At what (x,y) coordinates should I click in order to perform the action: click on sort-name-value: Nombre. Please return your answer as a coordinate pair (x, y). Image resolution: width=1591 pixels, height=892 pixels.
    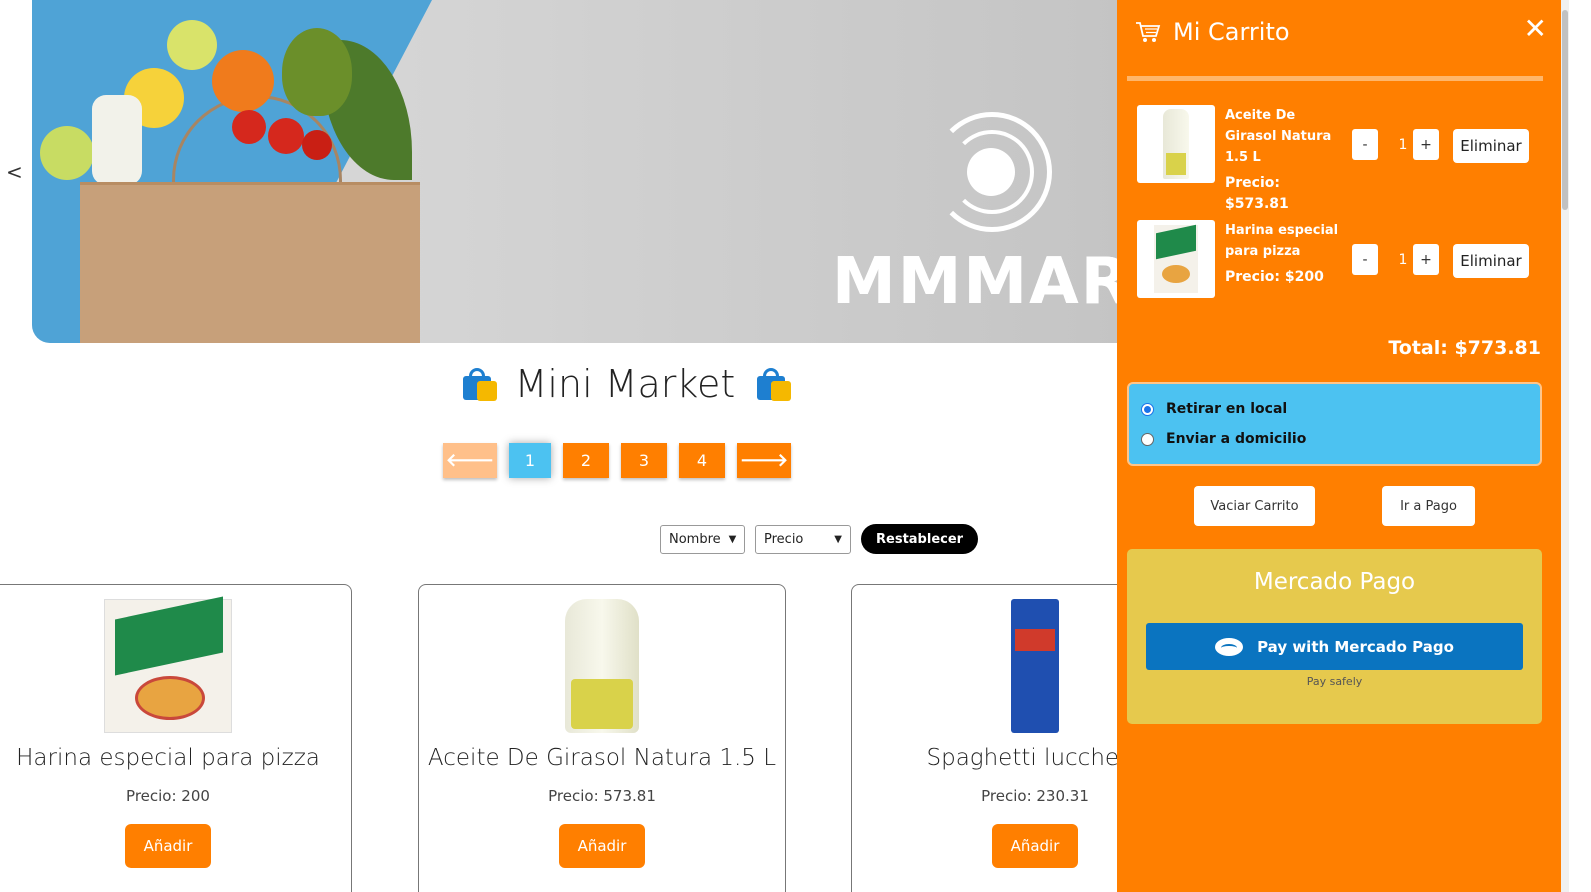
    Looking at the image, I should click on (695, 539).